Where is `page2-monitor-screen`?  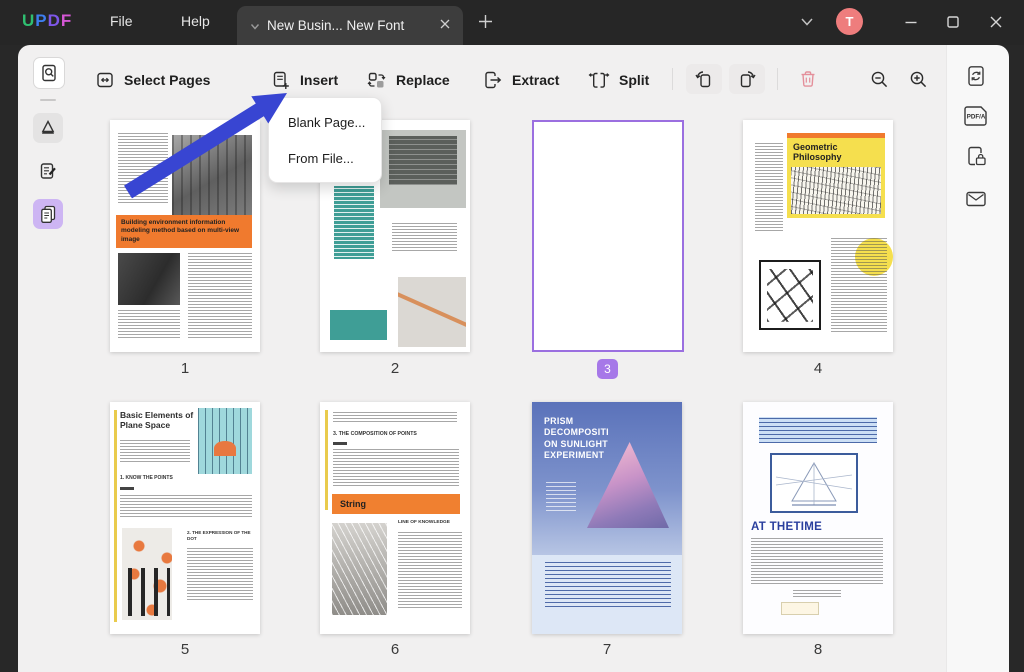
page2-monitor-screen is located at coordinates (423, 160).